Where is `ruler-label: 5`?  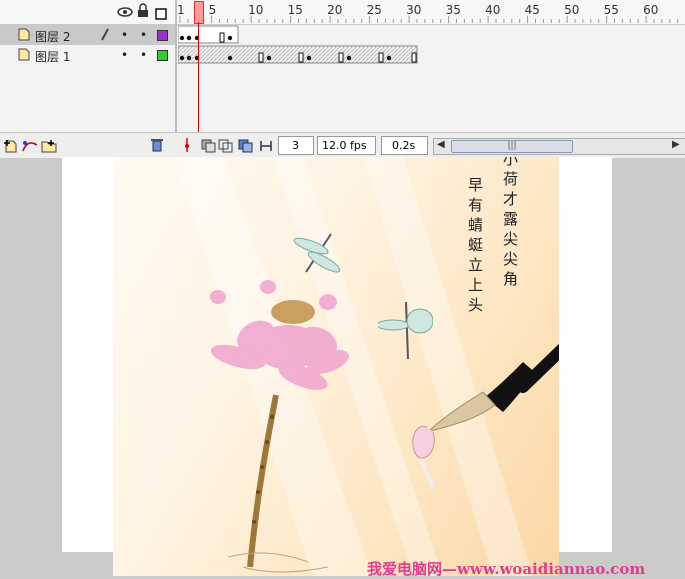 ruler-label: 5 is located at coordinates (212, 10).